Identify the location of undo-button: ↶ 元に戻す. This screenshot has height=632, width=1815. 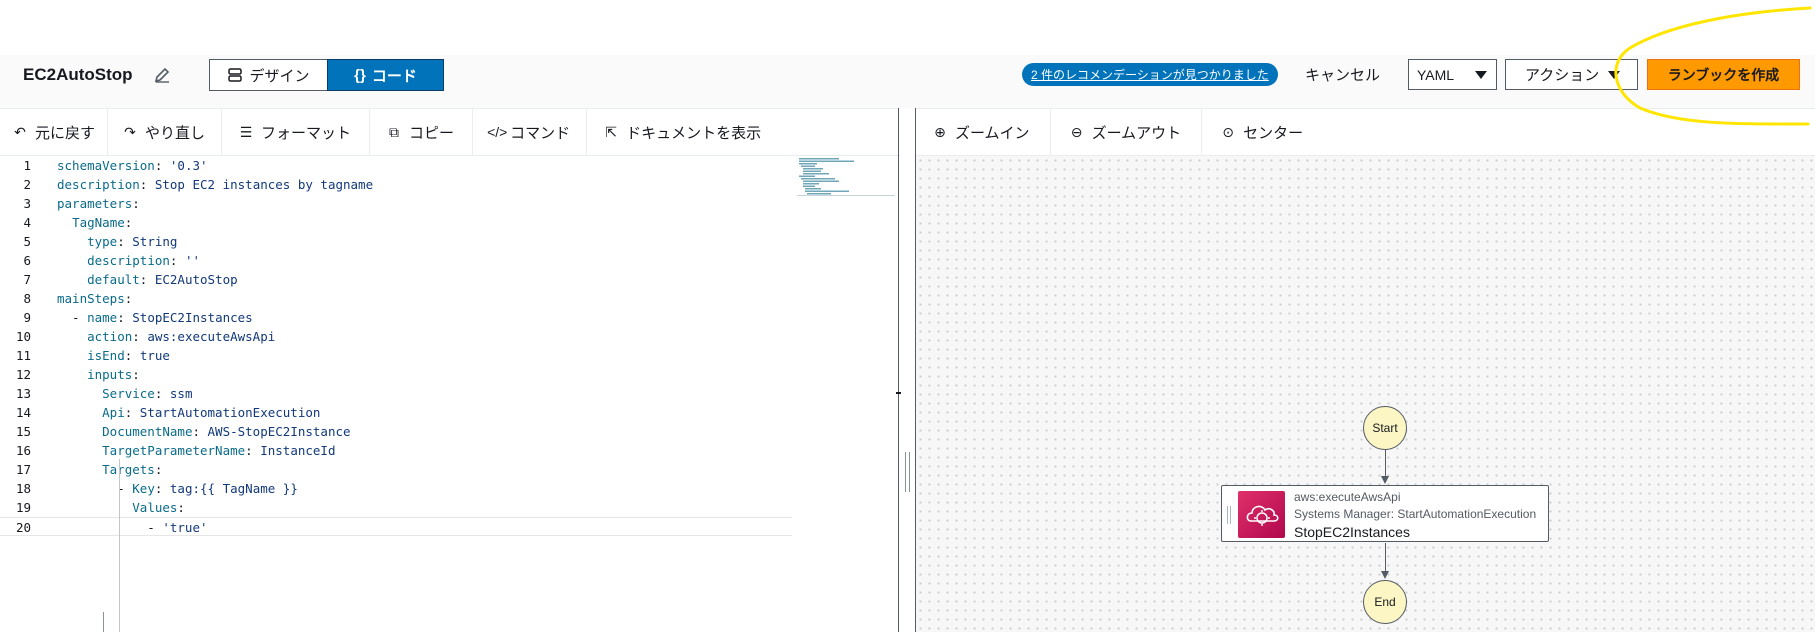
(54, 132).